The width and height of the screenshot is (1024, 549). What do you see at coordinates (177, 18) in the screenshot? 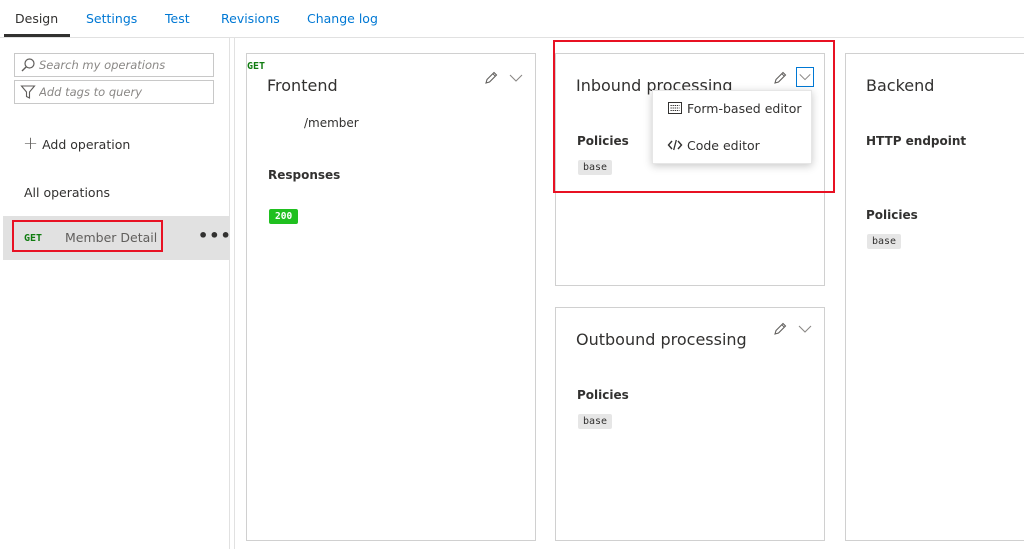
I see `tab-test: Test` at bounding box center [177, 18].